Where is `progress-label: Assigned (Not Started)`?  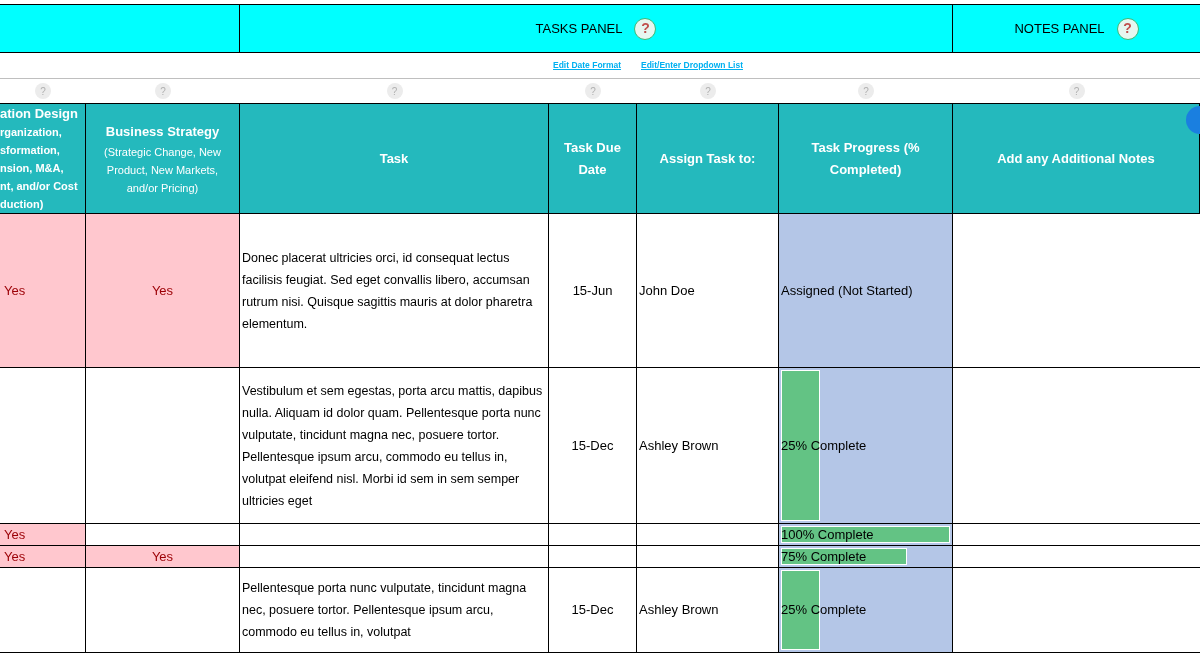 progress-label: Assigned (Not Started) is located at coordinates (847, 290).